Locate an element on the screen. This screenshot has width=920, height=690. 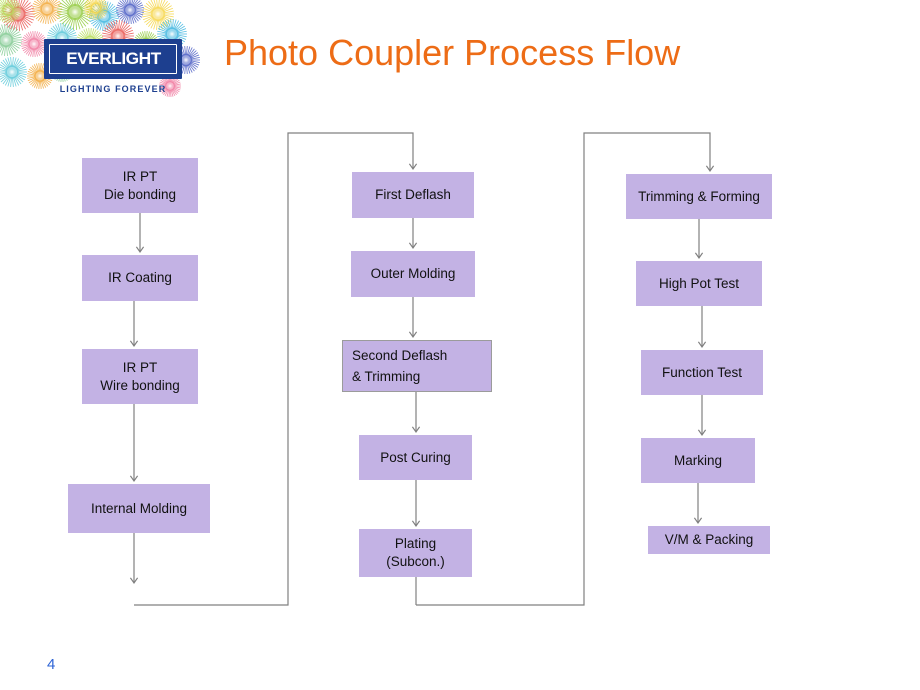
process-box-ir-pt-die-bonding: IR PT Die bonding is located at coordinates (140, 185).